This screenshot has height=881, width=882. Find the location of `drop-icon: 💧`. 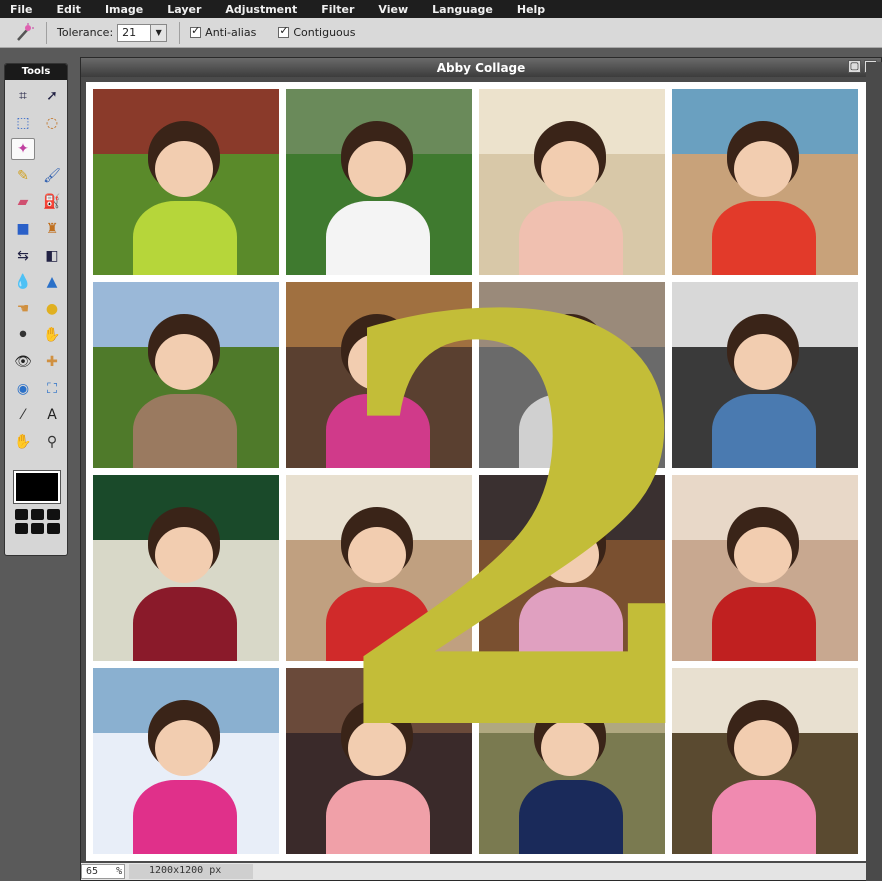

drop-icon: 💧 is located at coordinates (23, 282).